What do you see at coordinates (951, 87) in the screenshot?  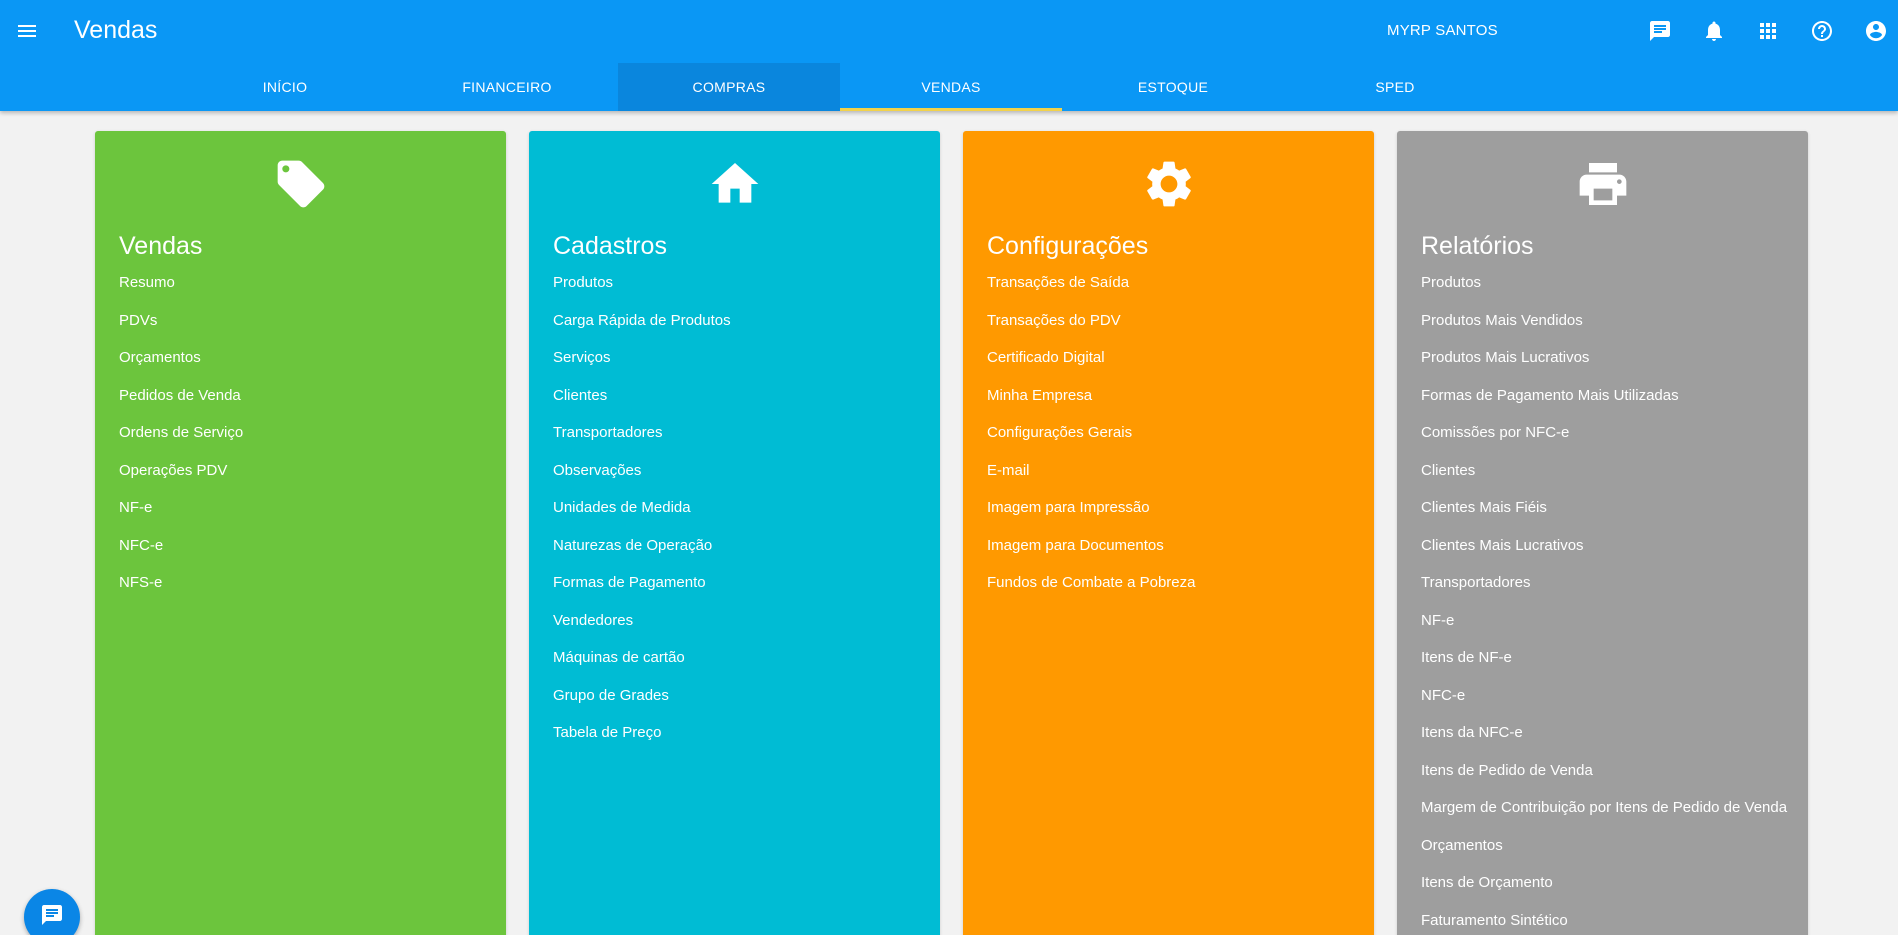 I see `tab-vendas: VENDAS` at bounding box center [951, 87].